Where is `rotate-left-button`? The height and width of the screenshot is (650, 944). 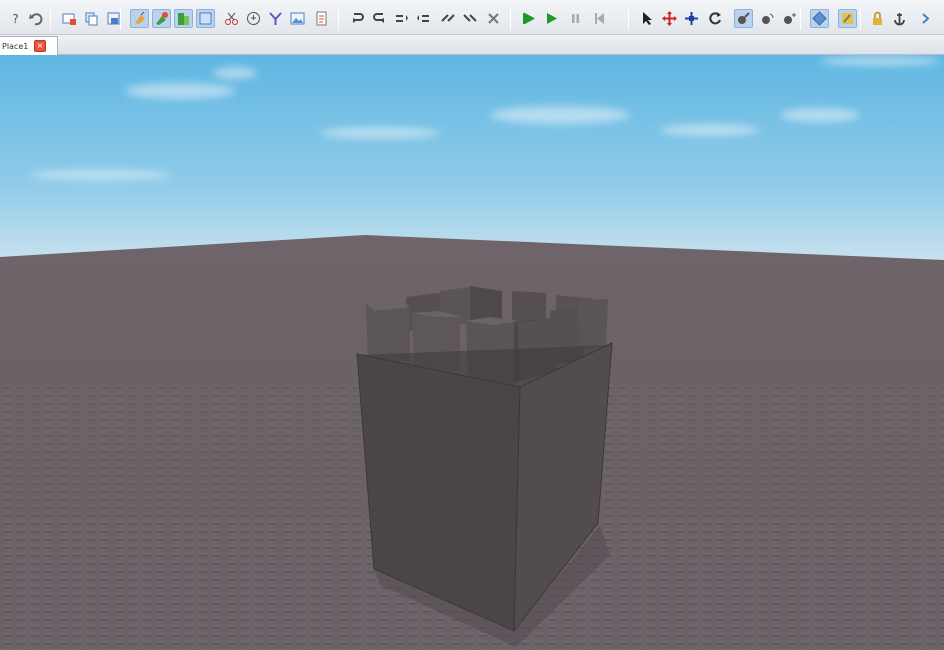
rotate-left-button is located at coordinates (357, 18).